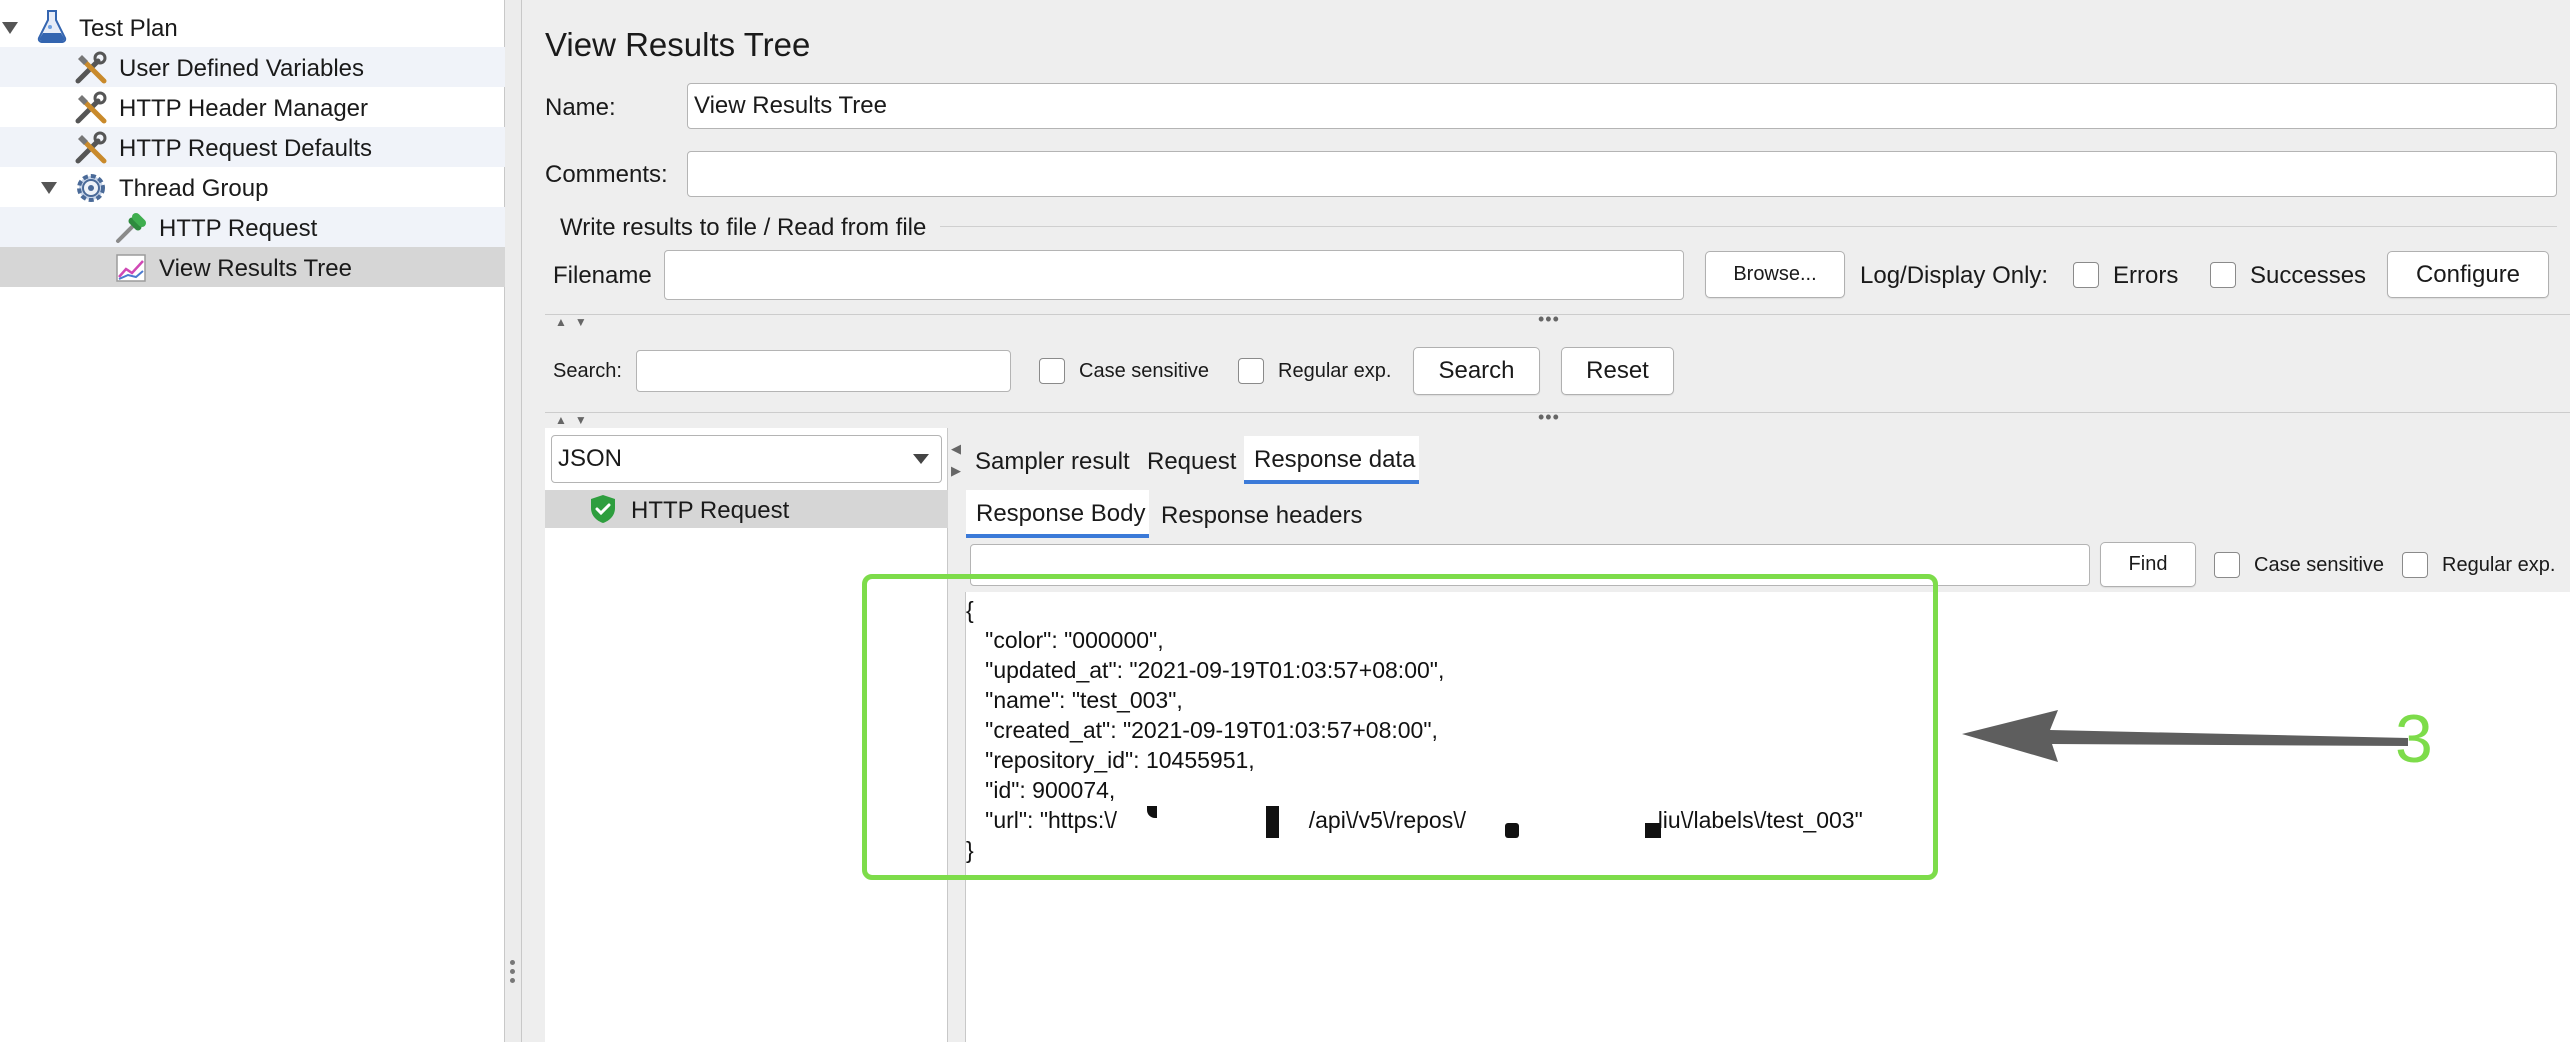  Describe the element at coordinates (243, 108) in the screenshot. I see `tree-item-label: HTTP Header Manager` at that location.